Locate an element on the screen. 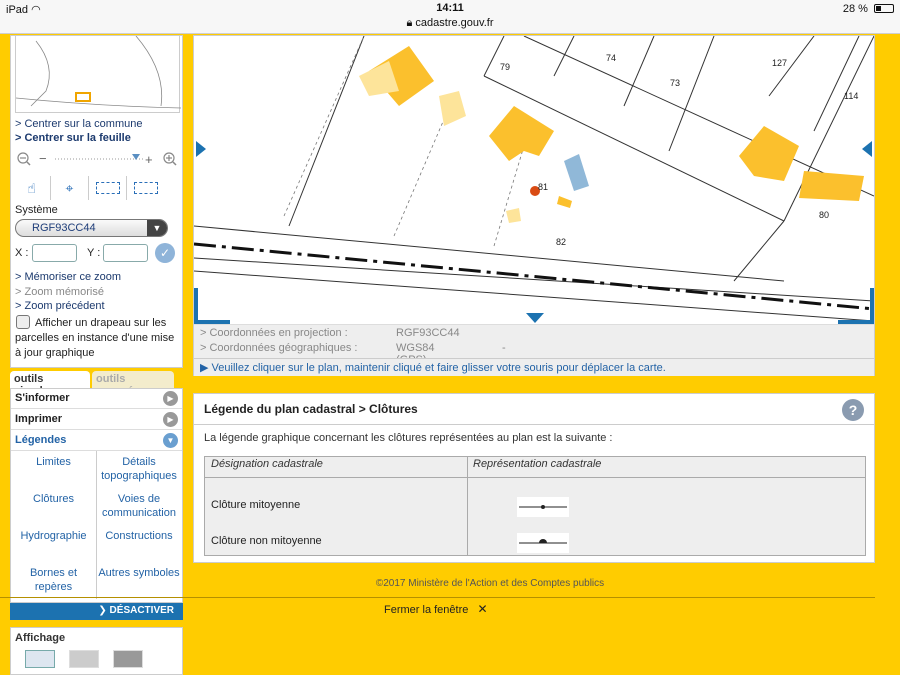 This screenshot has width=900, height=675. boundary-line is located at coordinates (534, 276).